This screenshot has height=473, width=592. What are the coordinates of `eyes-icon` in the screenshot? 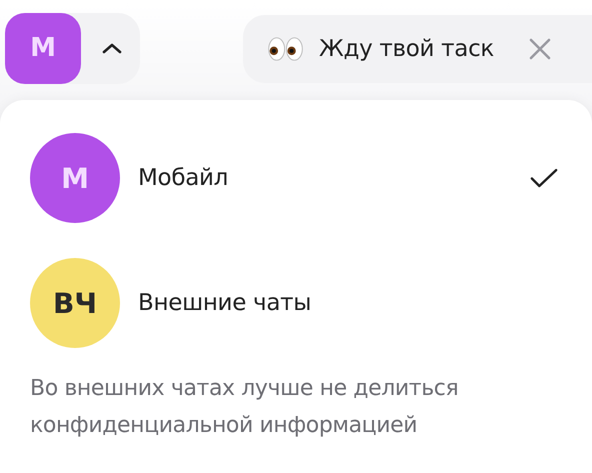 It's located at (286, 49).